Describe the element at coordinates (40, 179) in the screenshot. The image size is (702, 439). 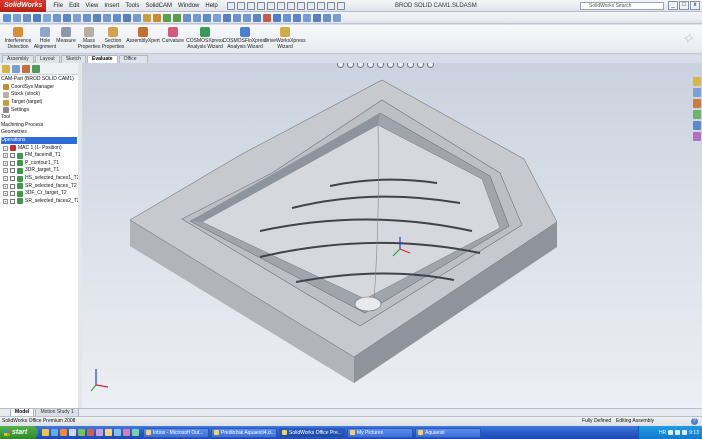
I see `tree-item-operation: + HS_selected_faces1_T2` at that location.